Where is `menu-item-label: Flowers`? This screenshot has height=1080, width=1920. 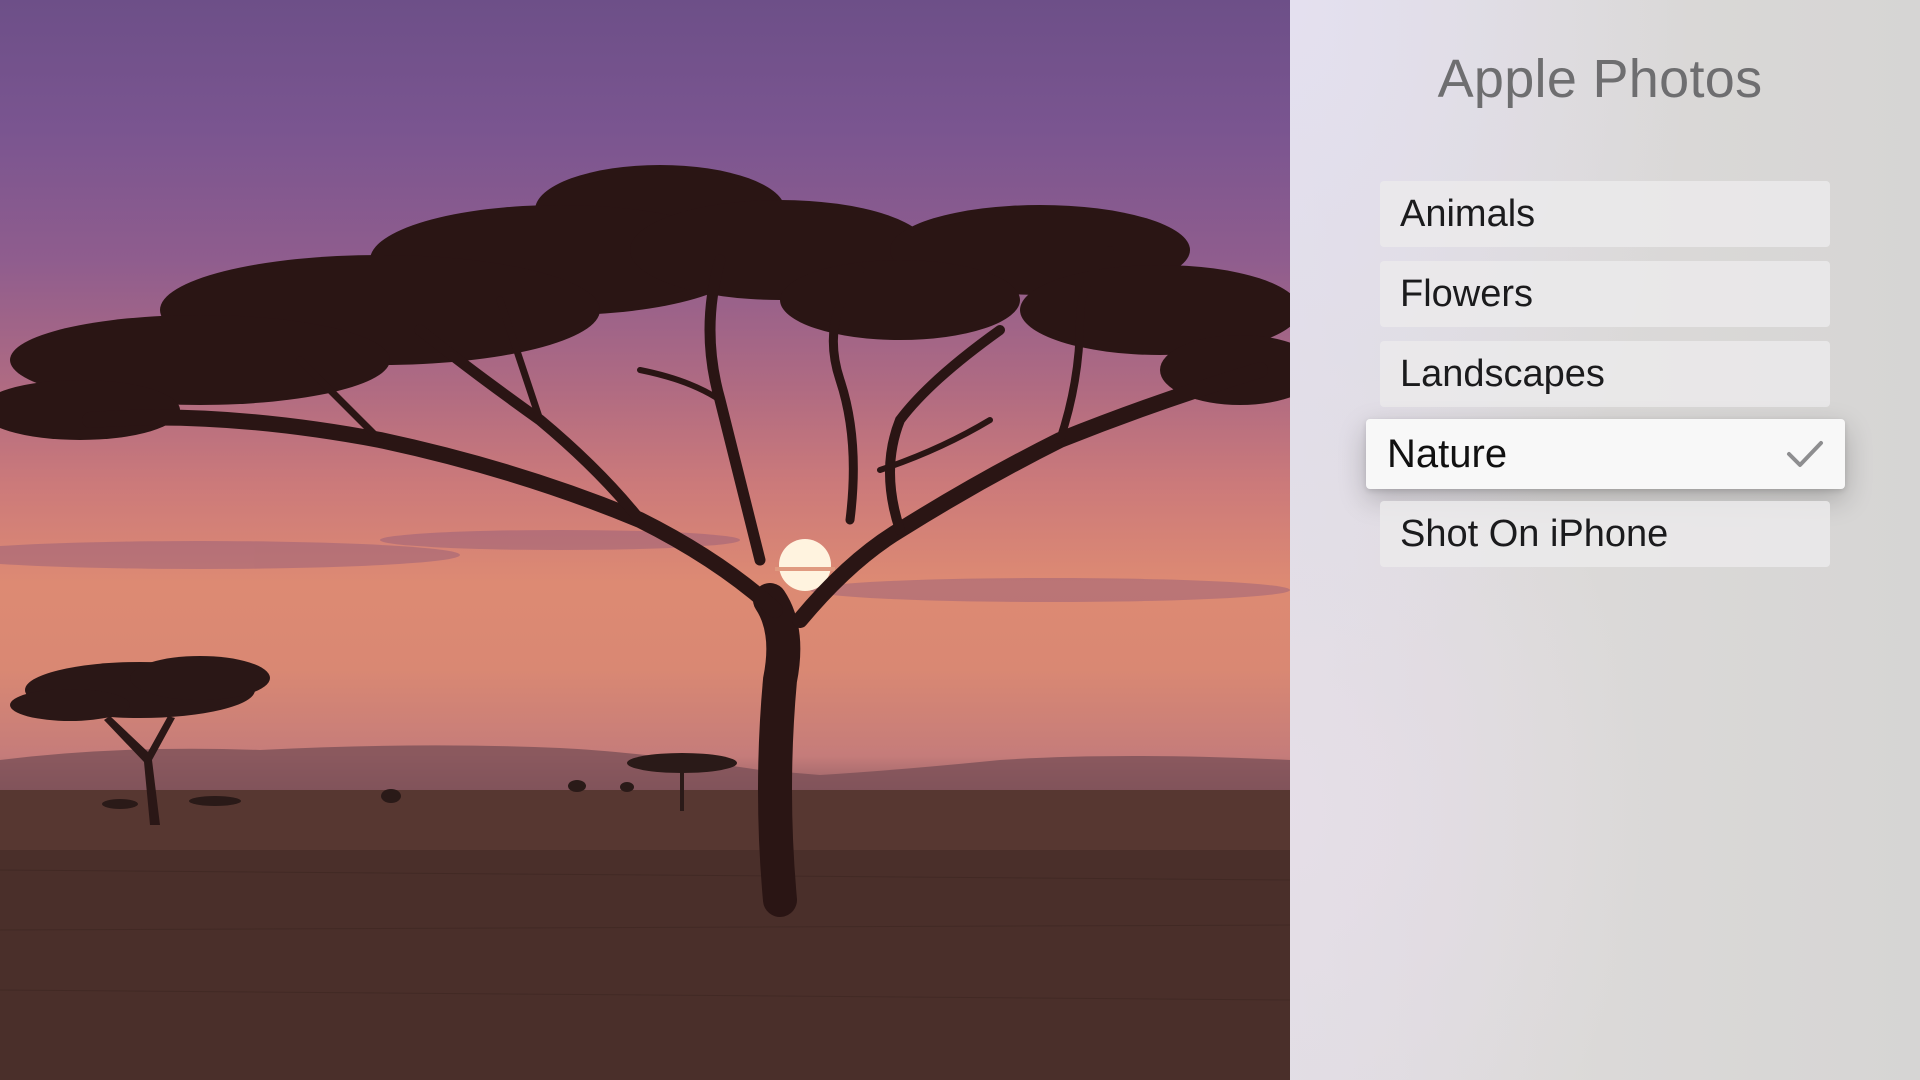
menu-item-label: Flowers is located at coordinates (1467, 293).